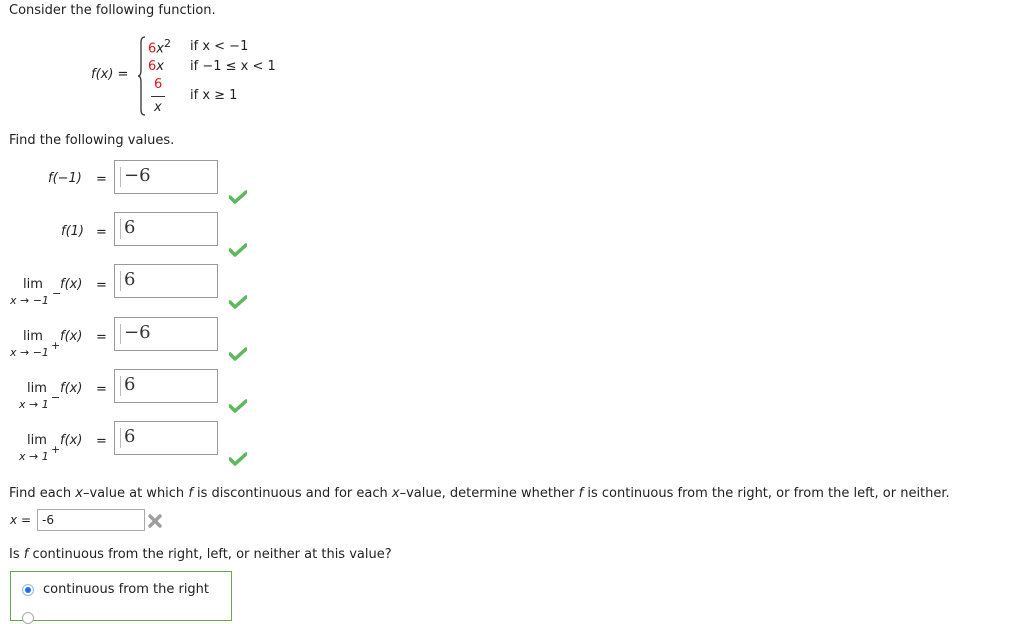 The image size is (1024, 624). I want to click on piece-1-expr: 6x2, so click(159, 46).